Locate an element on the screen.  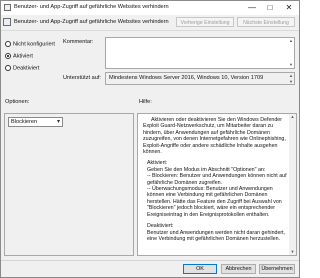
radio-label: Nicht konfiguriert is located at coordinates (34, 44).